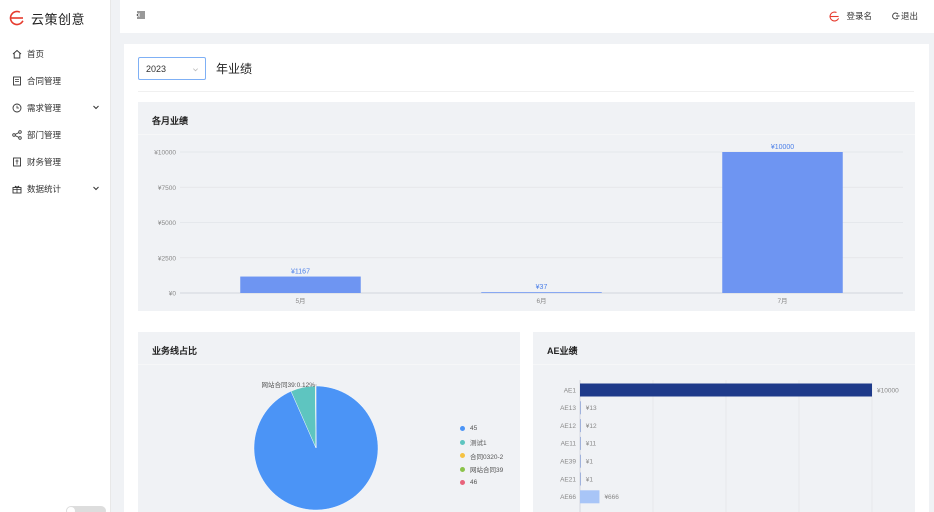 The height and width of the screenshot is (512, 934). Describe the element at coordinates (17, 18) in the screenshot. I see `logo-icon` at that location.